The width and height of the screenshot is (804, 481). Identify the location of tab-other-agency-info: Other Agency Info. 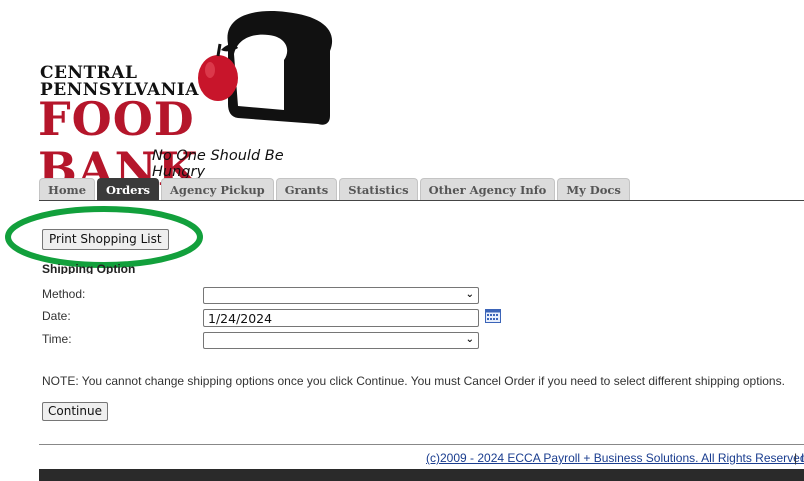
(487, 189).